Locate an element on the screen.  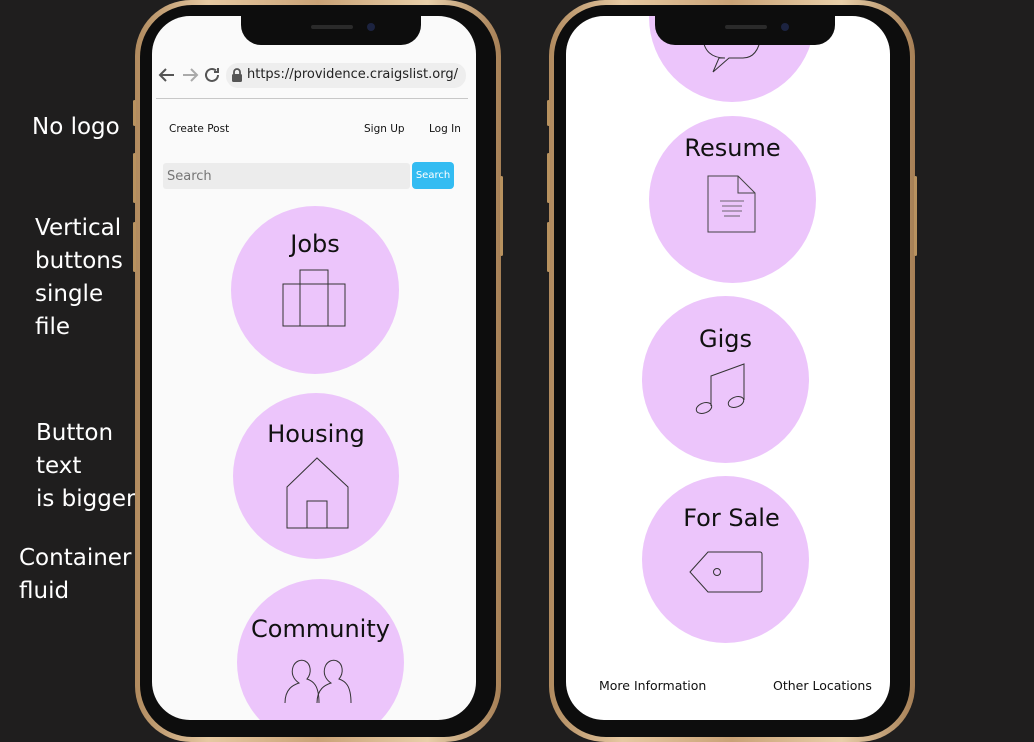
more-information-link: More Information is located at coordinates (652, 685).